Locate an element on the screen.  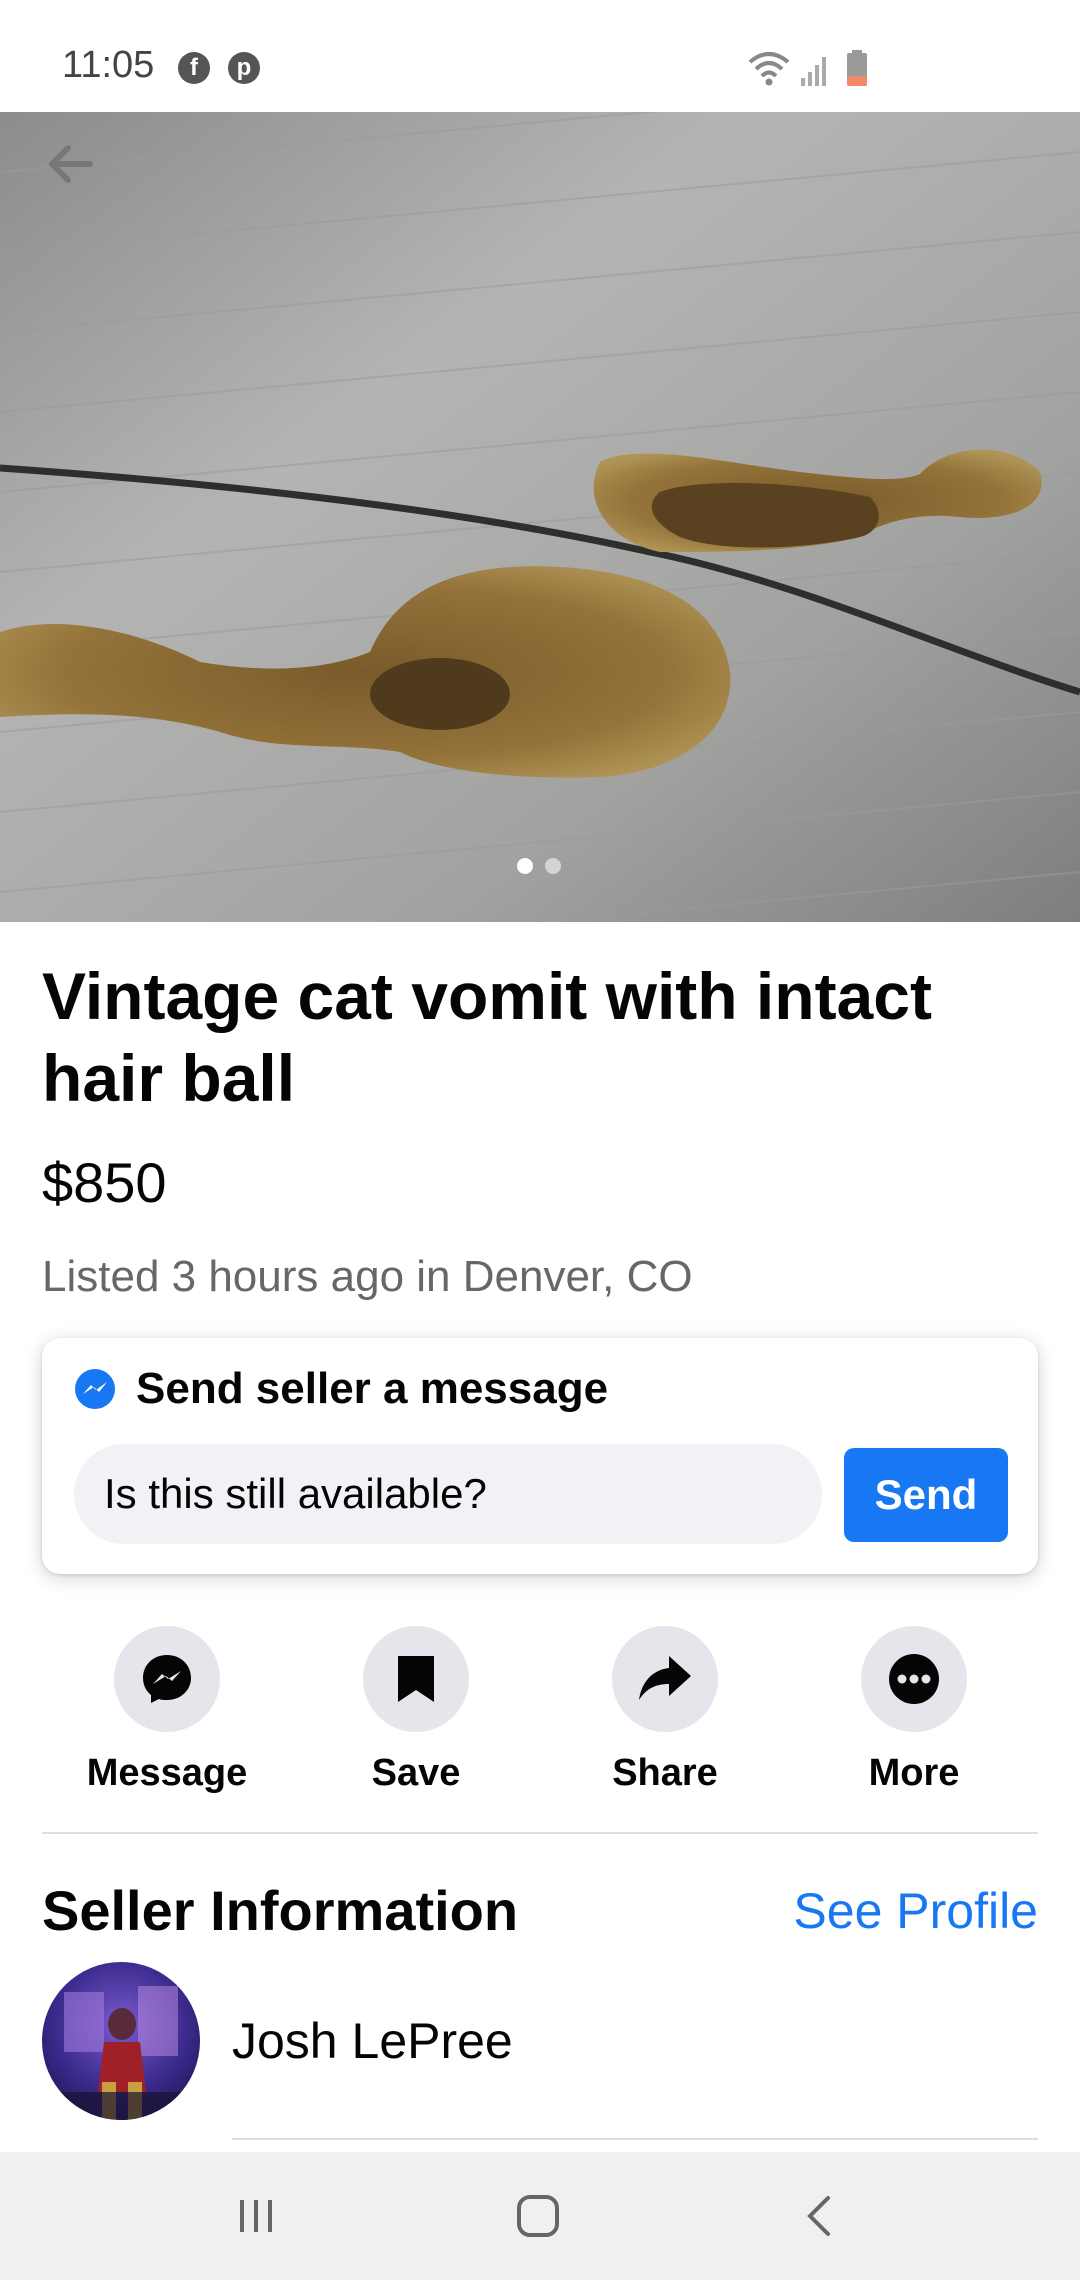
send-message-card: Send seller a message Send is located at coordinates (540, 1456).